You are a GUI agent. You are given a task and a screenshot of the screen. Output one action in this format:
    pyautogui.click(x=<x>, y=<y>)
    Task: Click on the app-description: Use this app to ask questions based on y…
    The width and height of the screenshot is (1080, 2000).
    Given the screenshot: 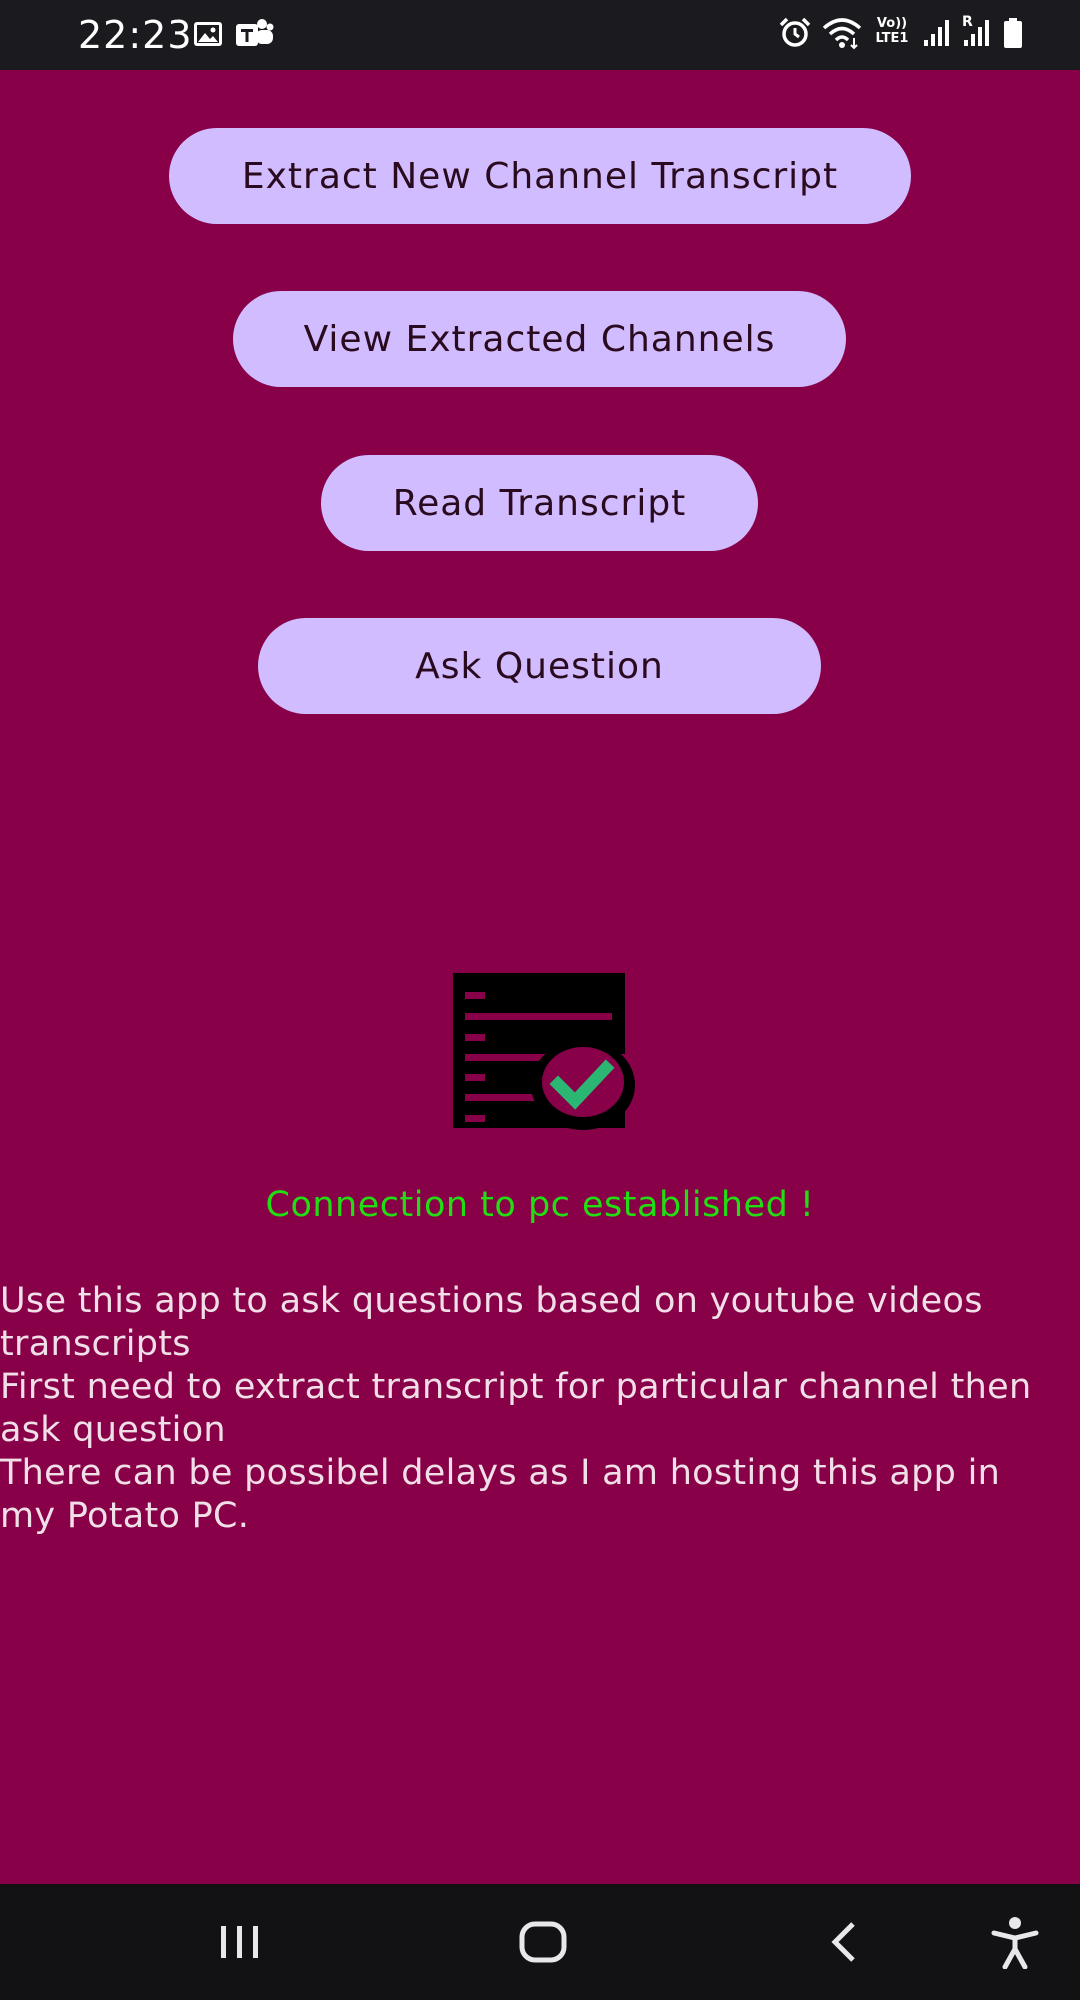 What is the action you would take?
    pyautogui.click(x=530, y=1409)
    